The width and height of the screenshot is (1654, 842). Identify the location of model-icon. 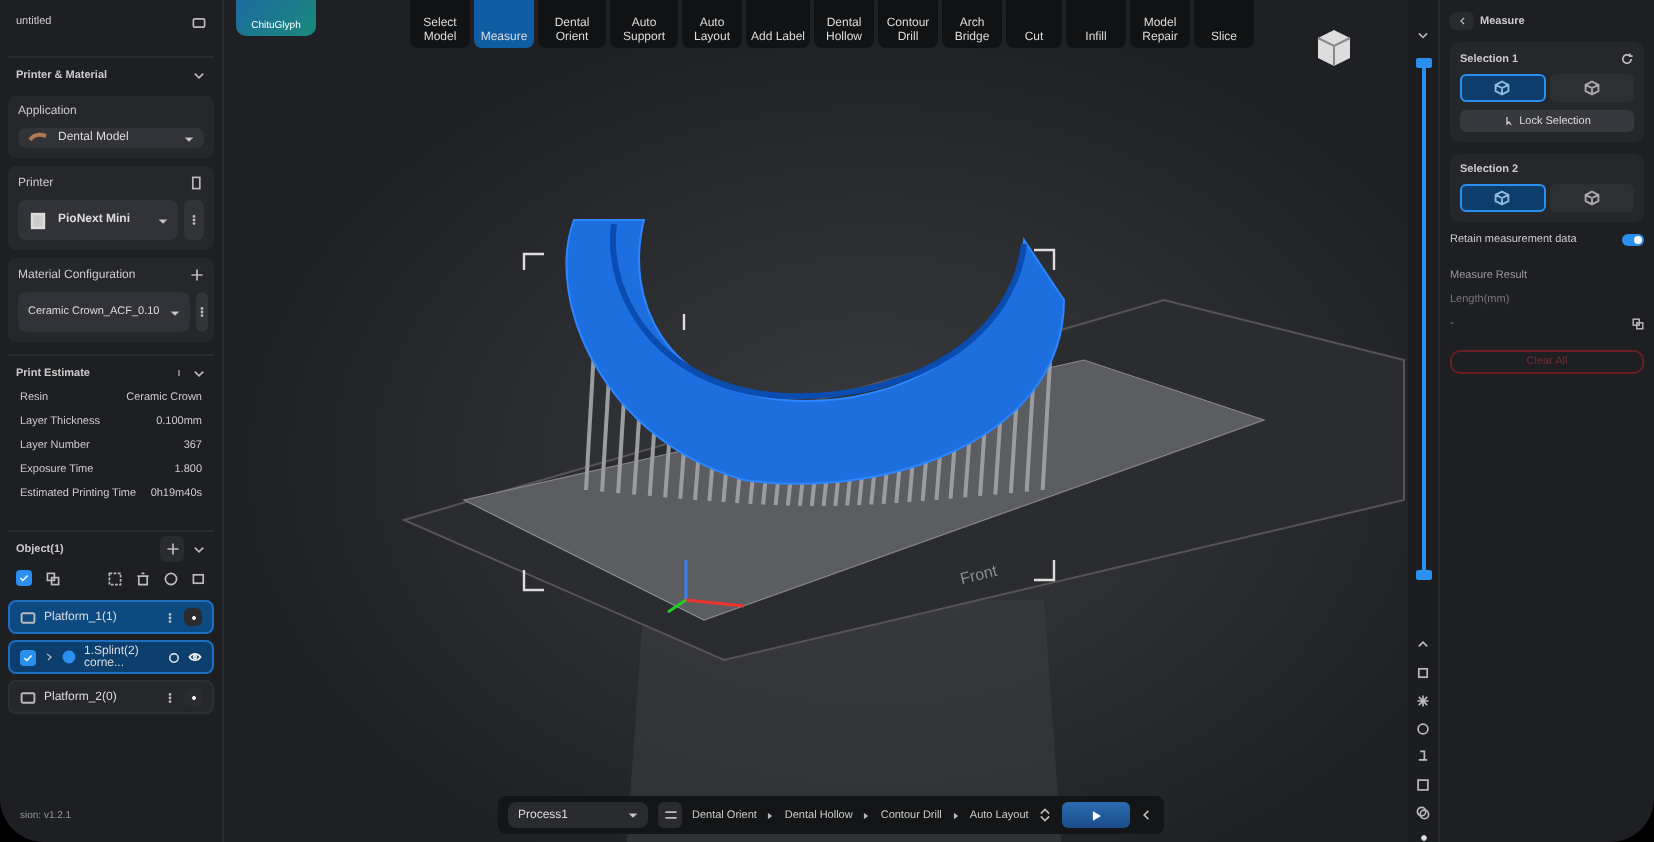
(69, 657).